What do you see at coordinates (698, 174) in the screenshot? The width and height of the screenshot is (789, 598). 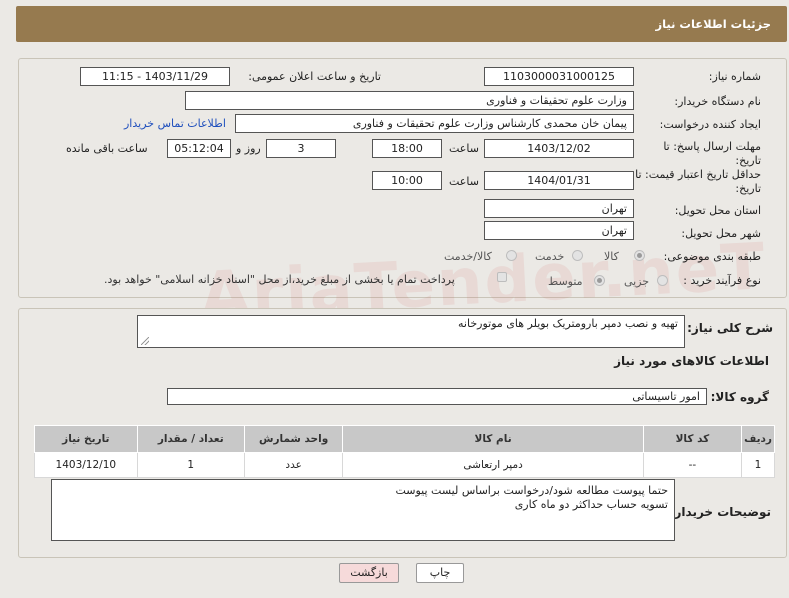 I see `price-validity-label: حداقل تاریخ اعتبار قیمت: تا` at bounding box center [698, 174].